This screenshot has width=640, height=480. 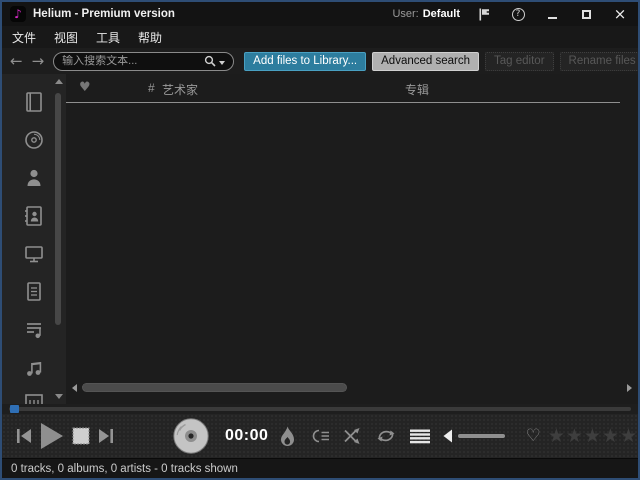 I want to click on minimize-icon, so click(x=552, y=17).